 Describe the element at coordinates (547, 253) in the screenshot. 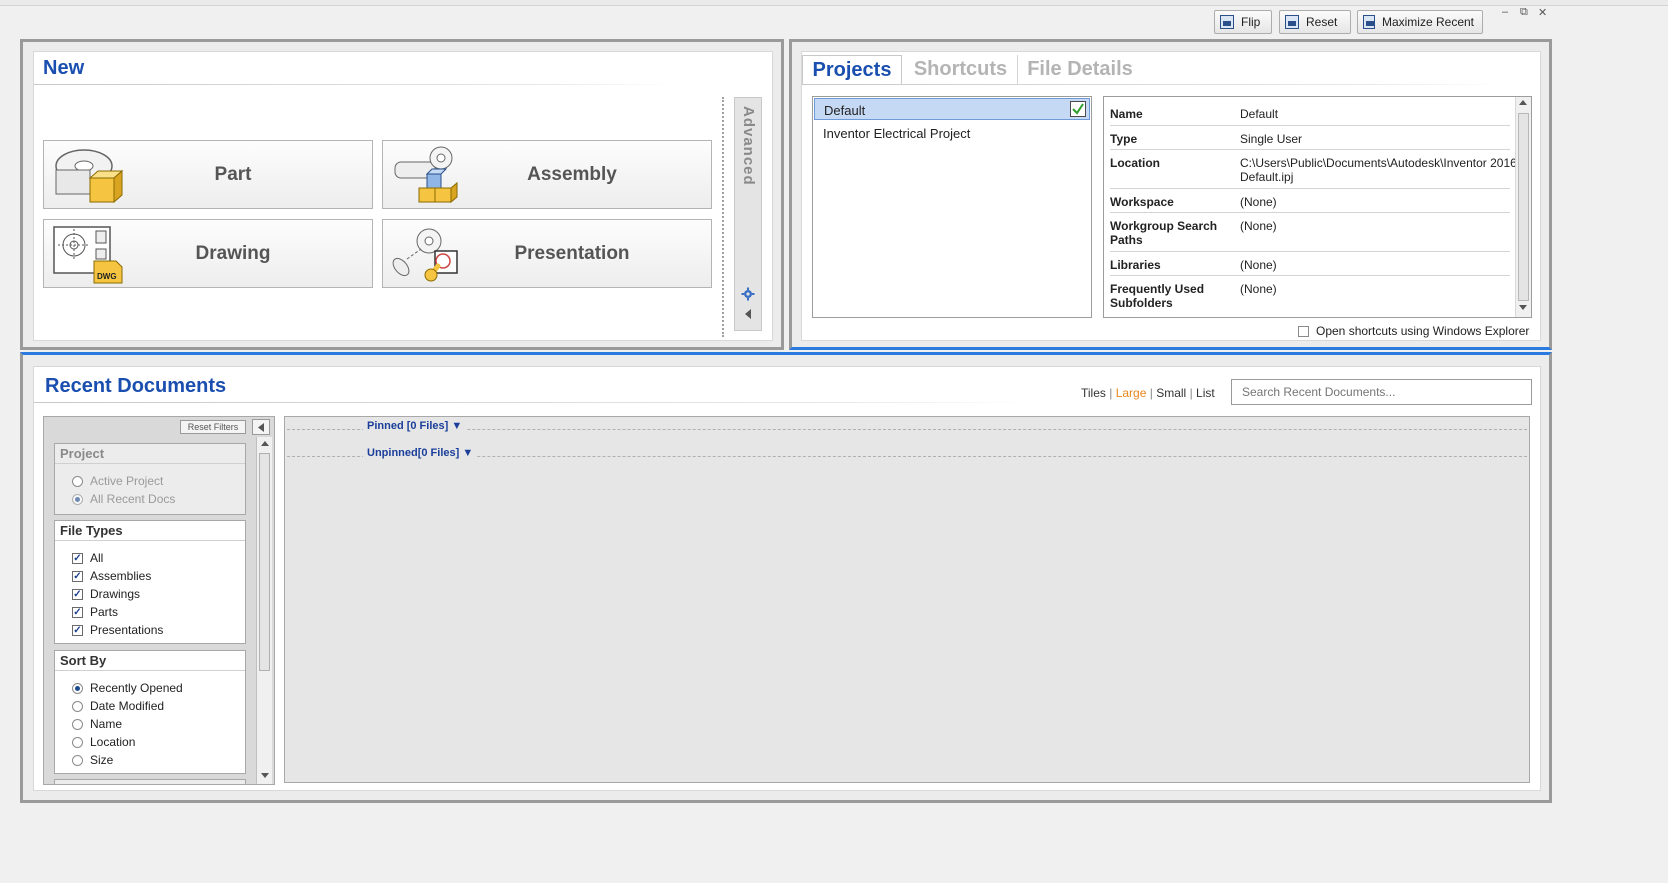

I see `new-presentation-button: Presentation` at that location.